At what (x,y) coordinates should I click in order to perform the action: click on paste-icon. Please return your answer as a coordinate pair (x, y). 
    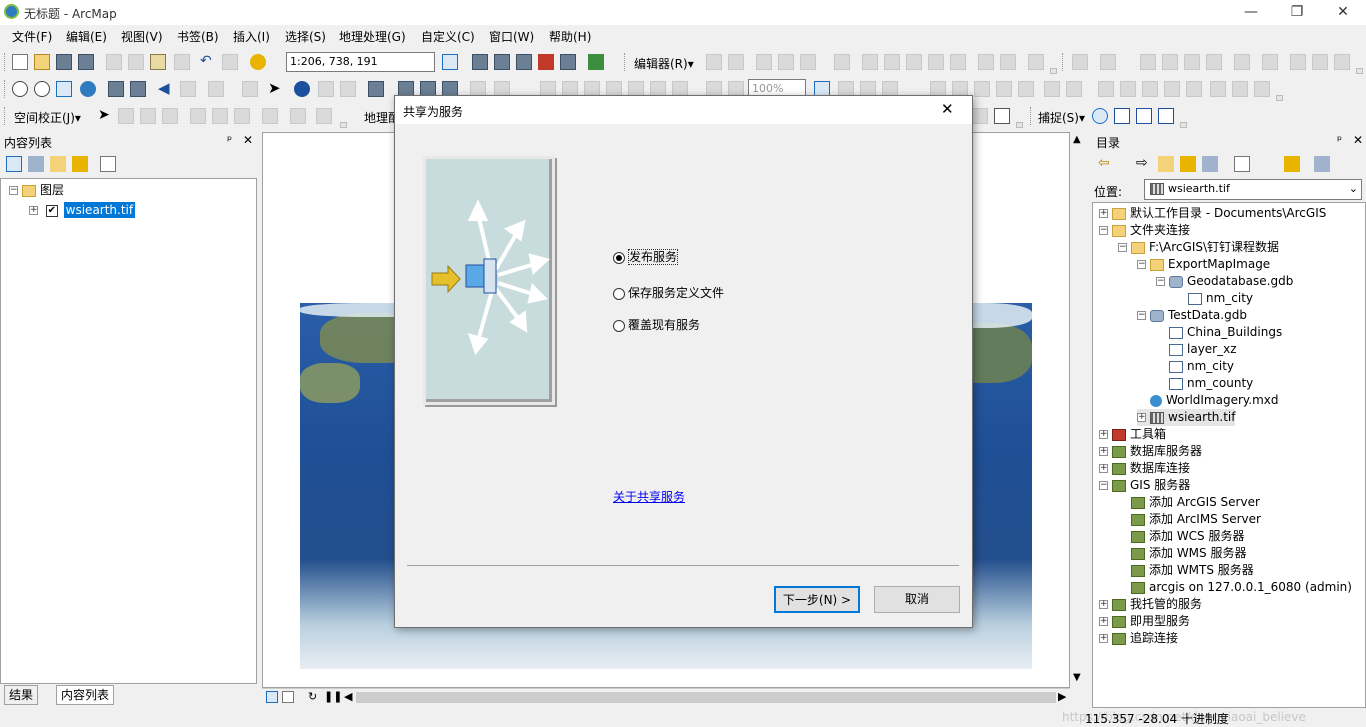
    Looking at the image, I should click on (158, 62).